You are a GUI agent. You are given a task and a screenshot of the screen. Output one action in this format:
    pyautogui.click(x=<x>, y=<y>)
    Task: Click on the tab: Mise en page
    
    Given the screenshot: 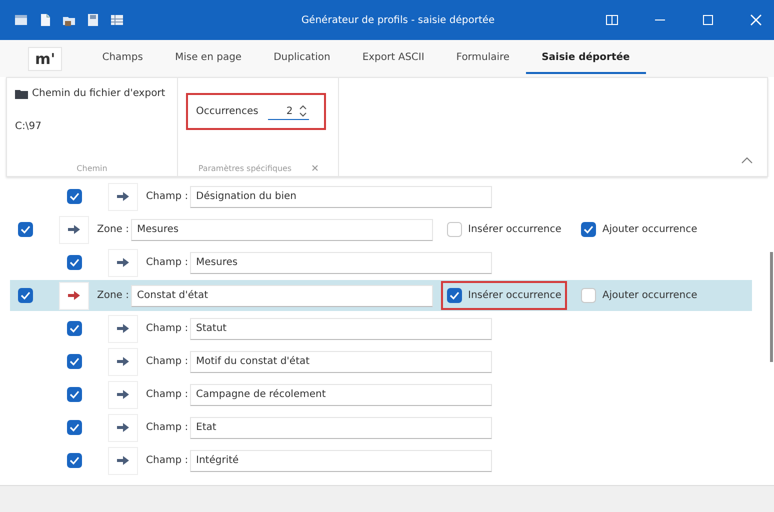 What is the action you would take?
    pyautogui.click(x=208, y=58)
    